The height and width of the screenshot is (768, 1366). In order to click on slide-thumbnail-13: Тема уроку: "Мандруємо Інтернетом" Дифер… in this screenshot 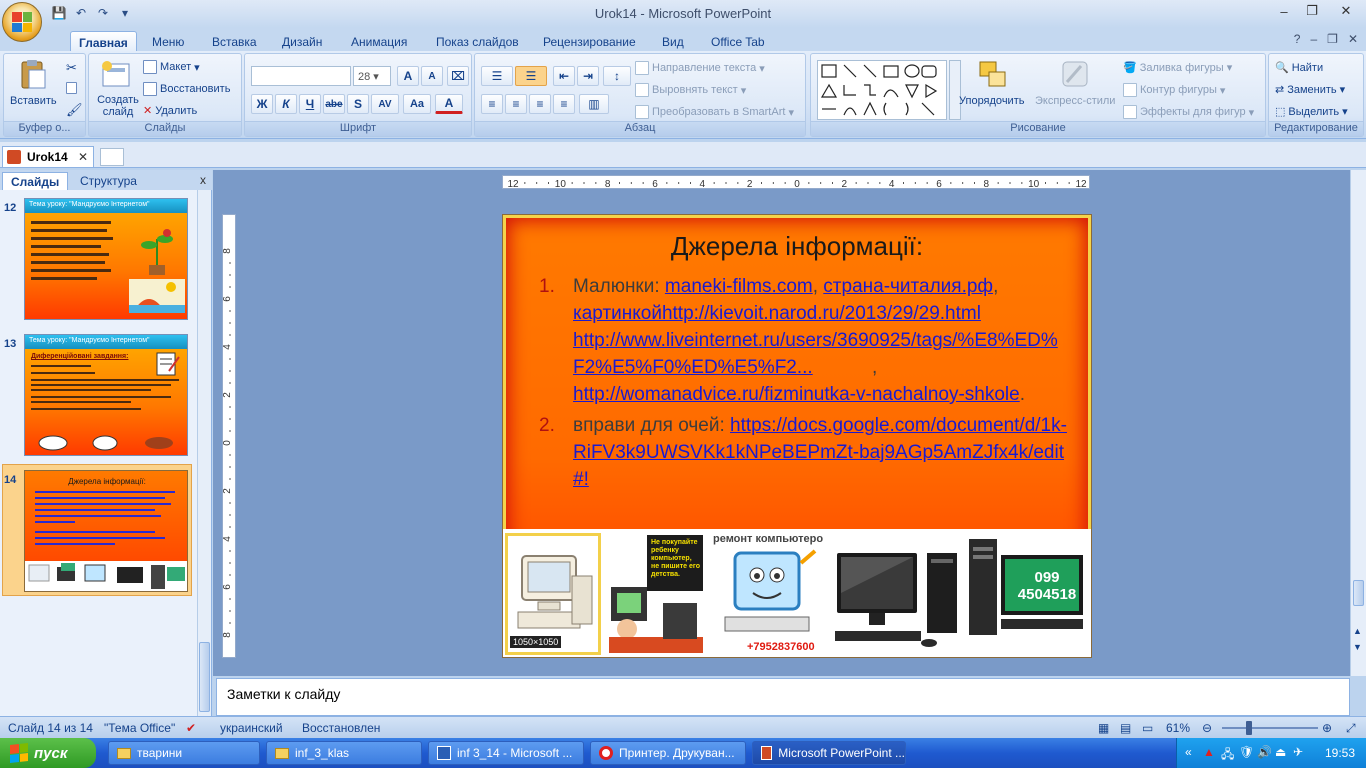, I will do `click(106, 395)`.